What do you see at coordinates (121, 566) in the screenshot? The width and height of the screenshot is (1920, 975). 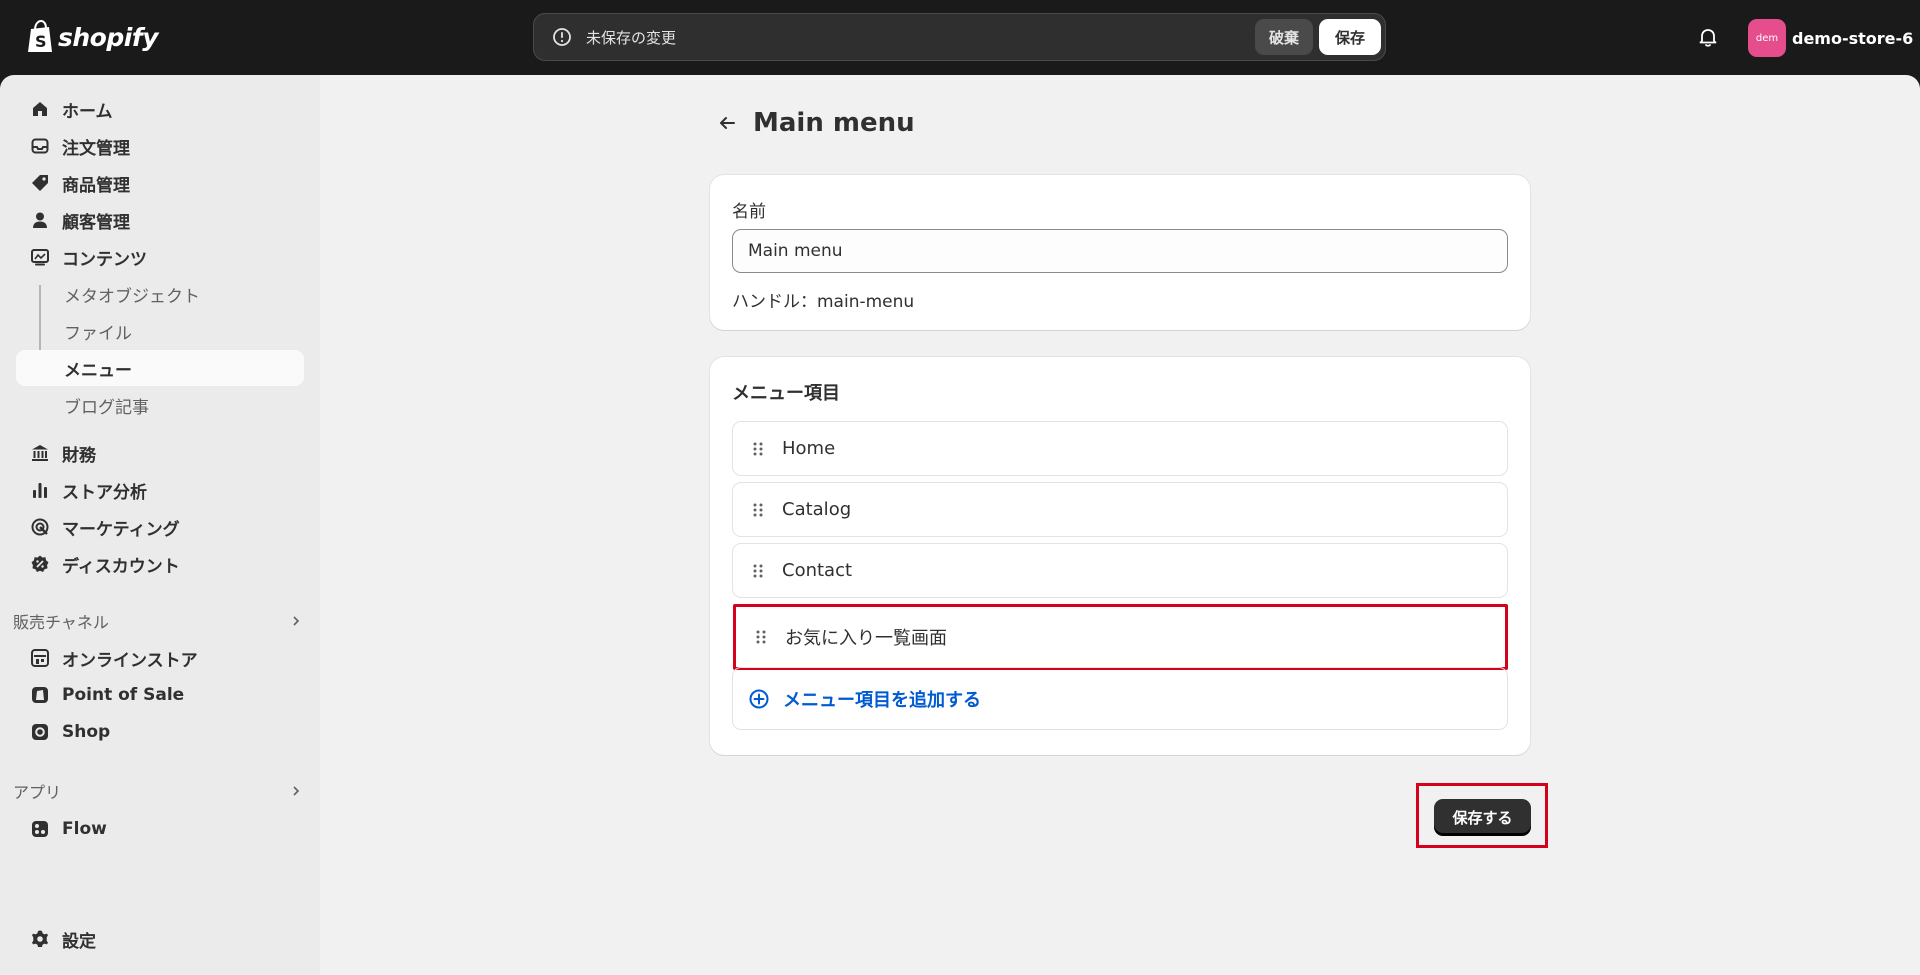 I see `sidebar-item-label: ディスカウント` at bounding box center [121, 566].